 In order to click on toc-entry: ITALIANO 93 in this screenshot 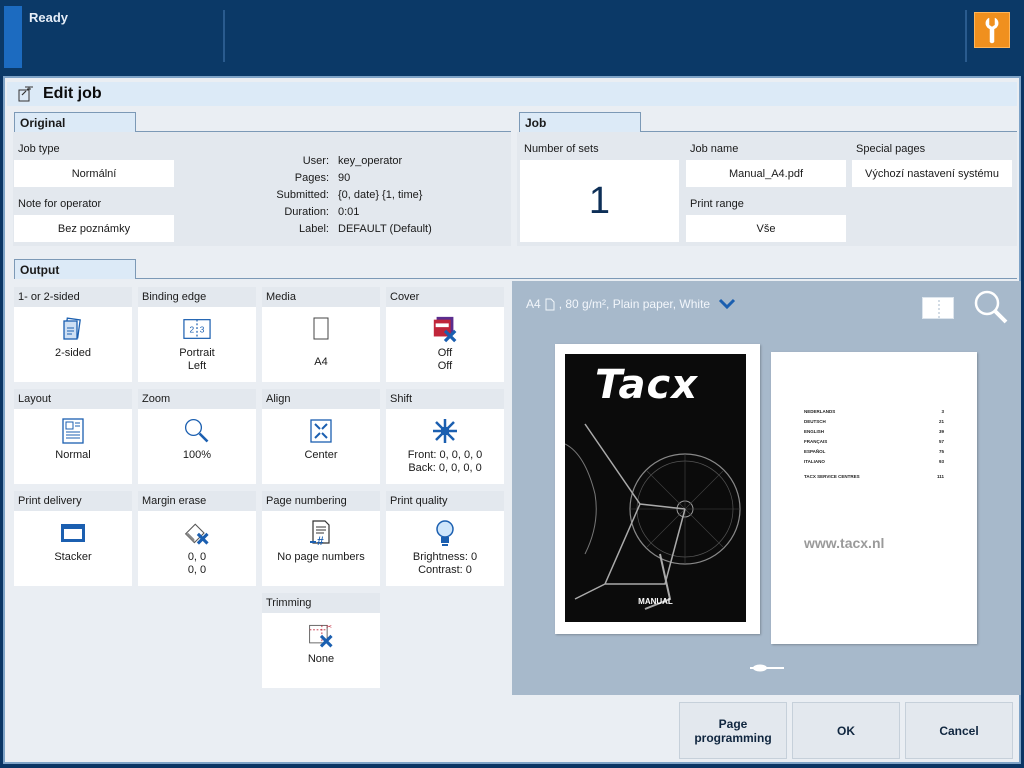, I will do `click(874, 461)`.